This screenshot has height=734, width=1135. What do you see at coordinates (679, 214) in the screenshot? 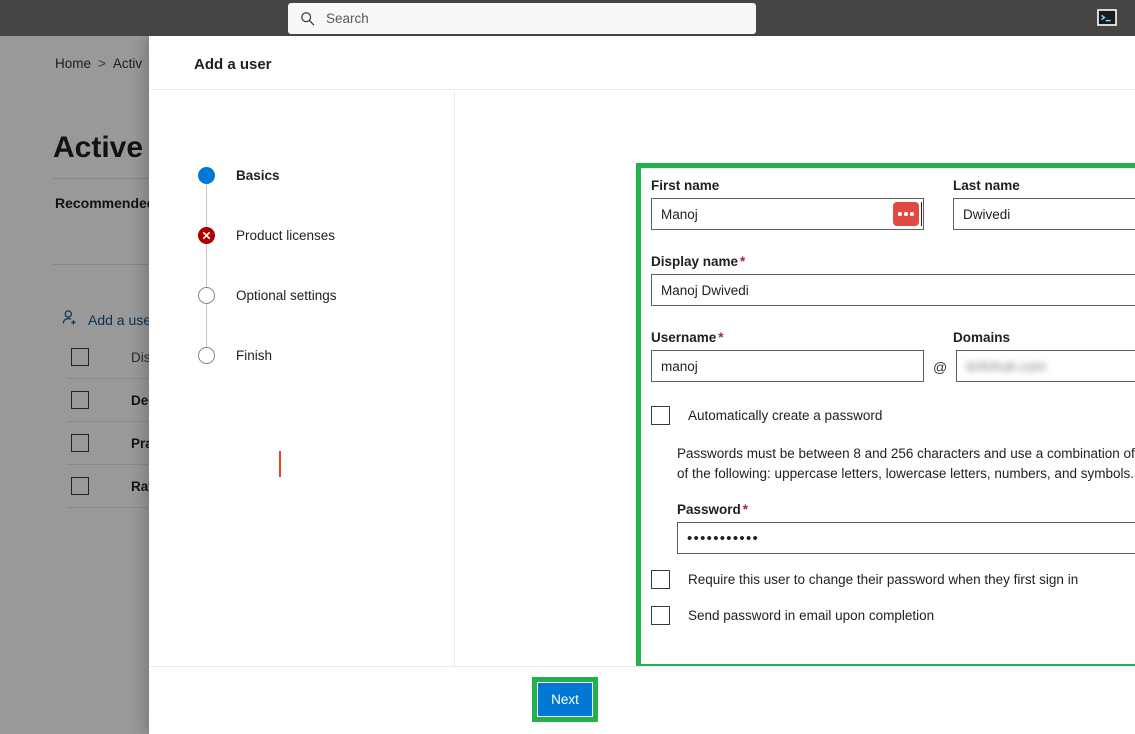
I see `first-name-value: Manoj` at bounding box center [679, 214].